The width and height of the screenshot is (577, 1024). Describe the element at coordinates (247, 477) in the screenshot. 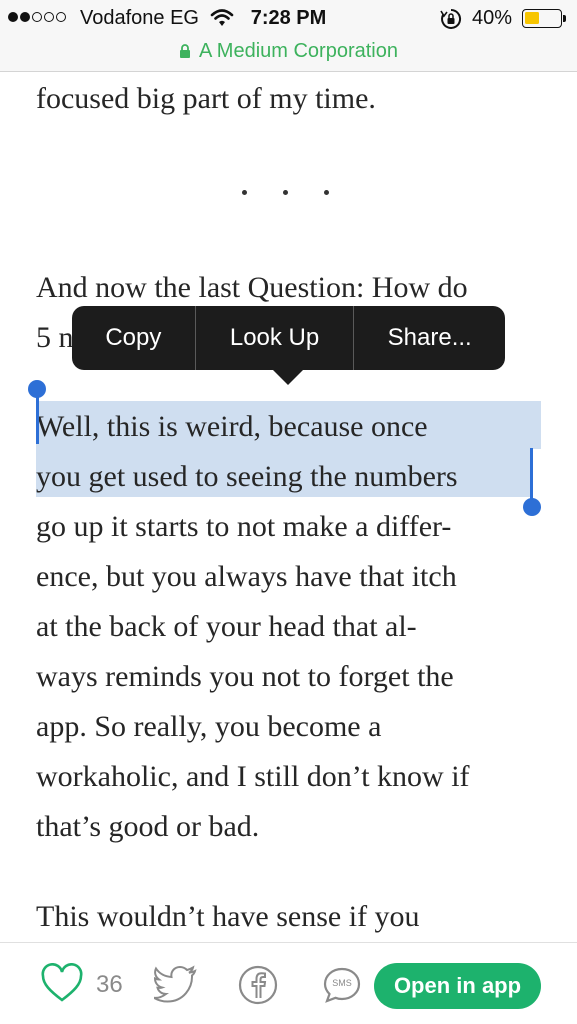

I see `paragraph-line: you get used to seeing the numbers` at that location.